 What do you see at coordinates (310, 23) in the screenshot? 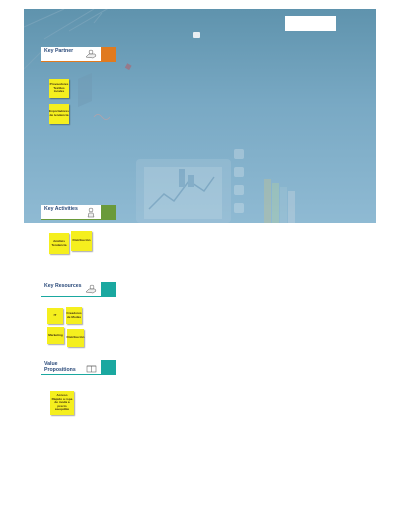
I see `hero-white-box` at bounding box center [310, 23].